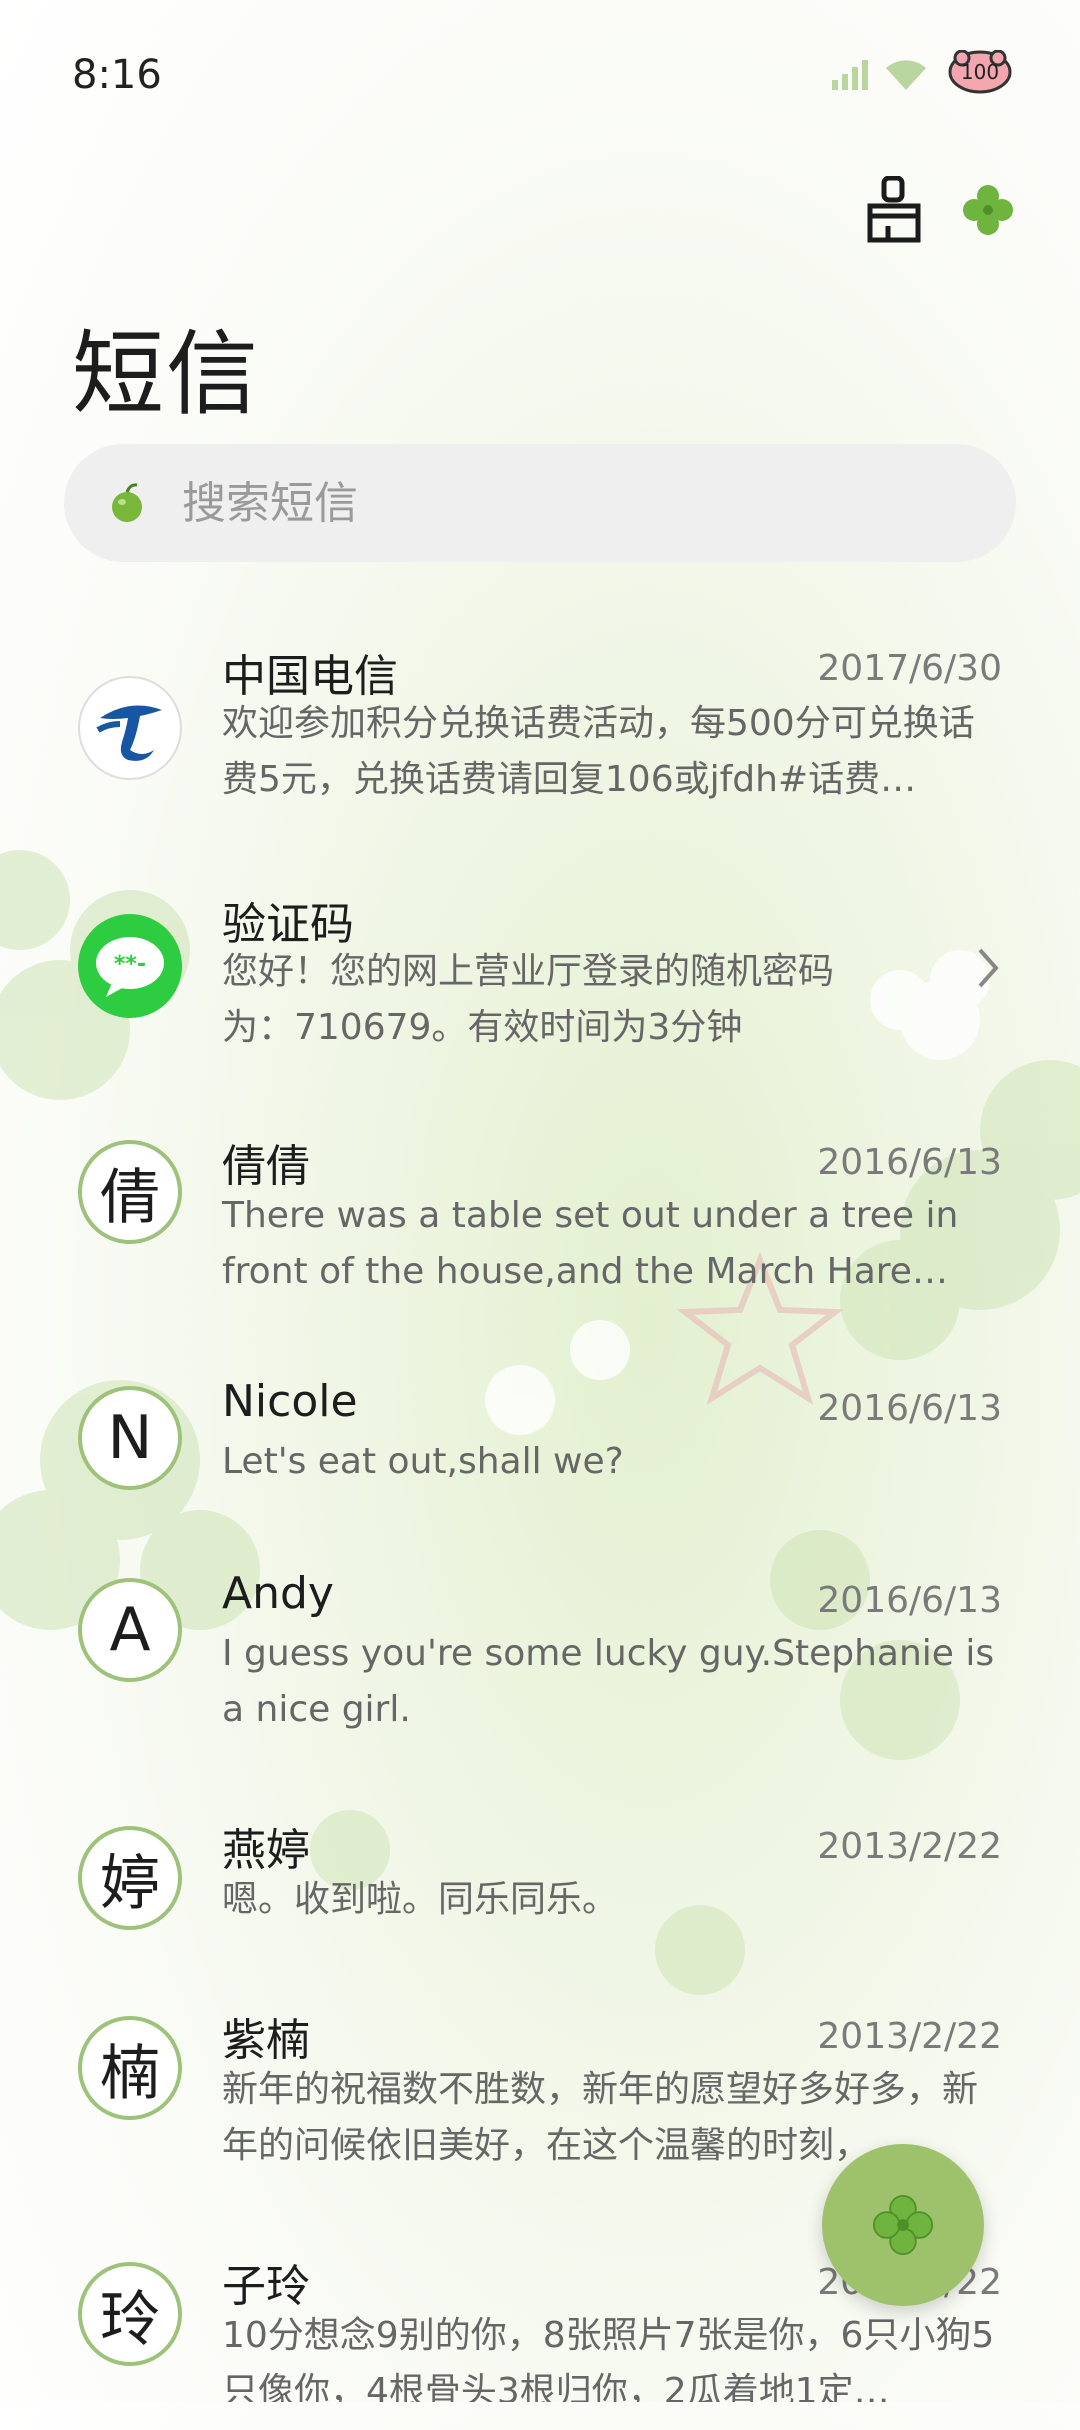 This screenshot has width=1080, height=2430. What do you see at coordinates (130, 2068) in the screenshot?
I see `avatar: 楠` at bounding box center [130, 2068].